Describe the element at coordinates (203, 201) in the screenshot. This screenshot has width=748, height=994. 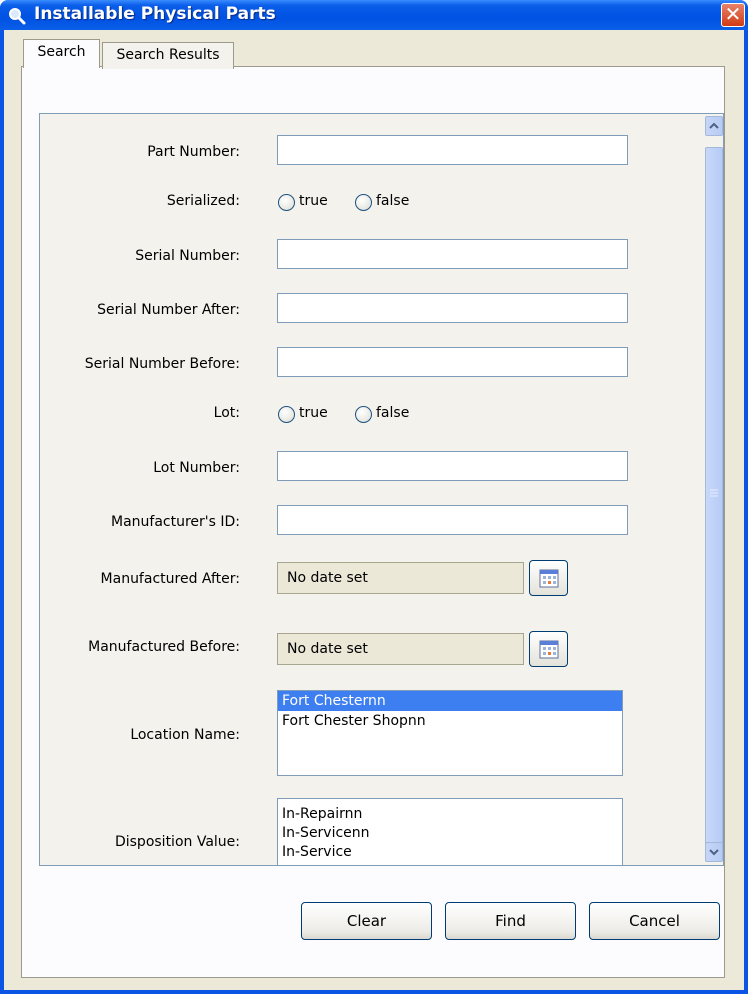
I see `serialized-label: Serialized:` at that location.